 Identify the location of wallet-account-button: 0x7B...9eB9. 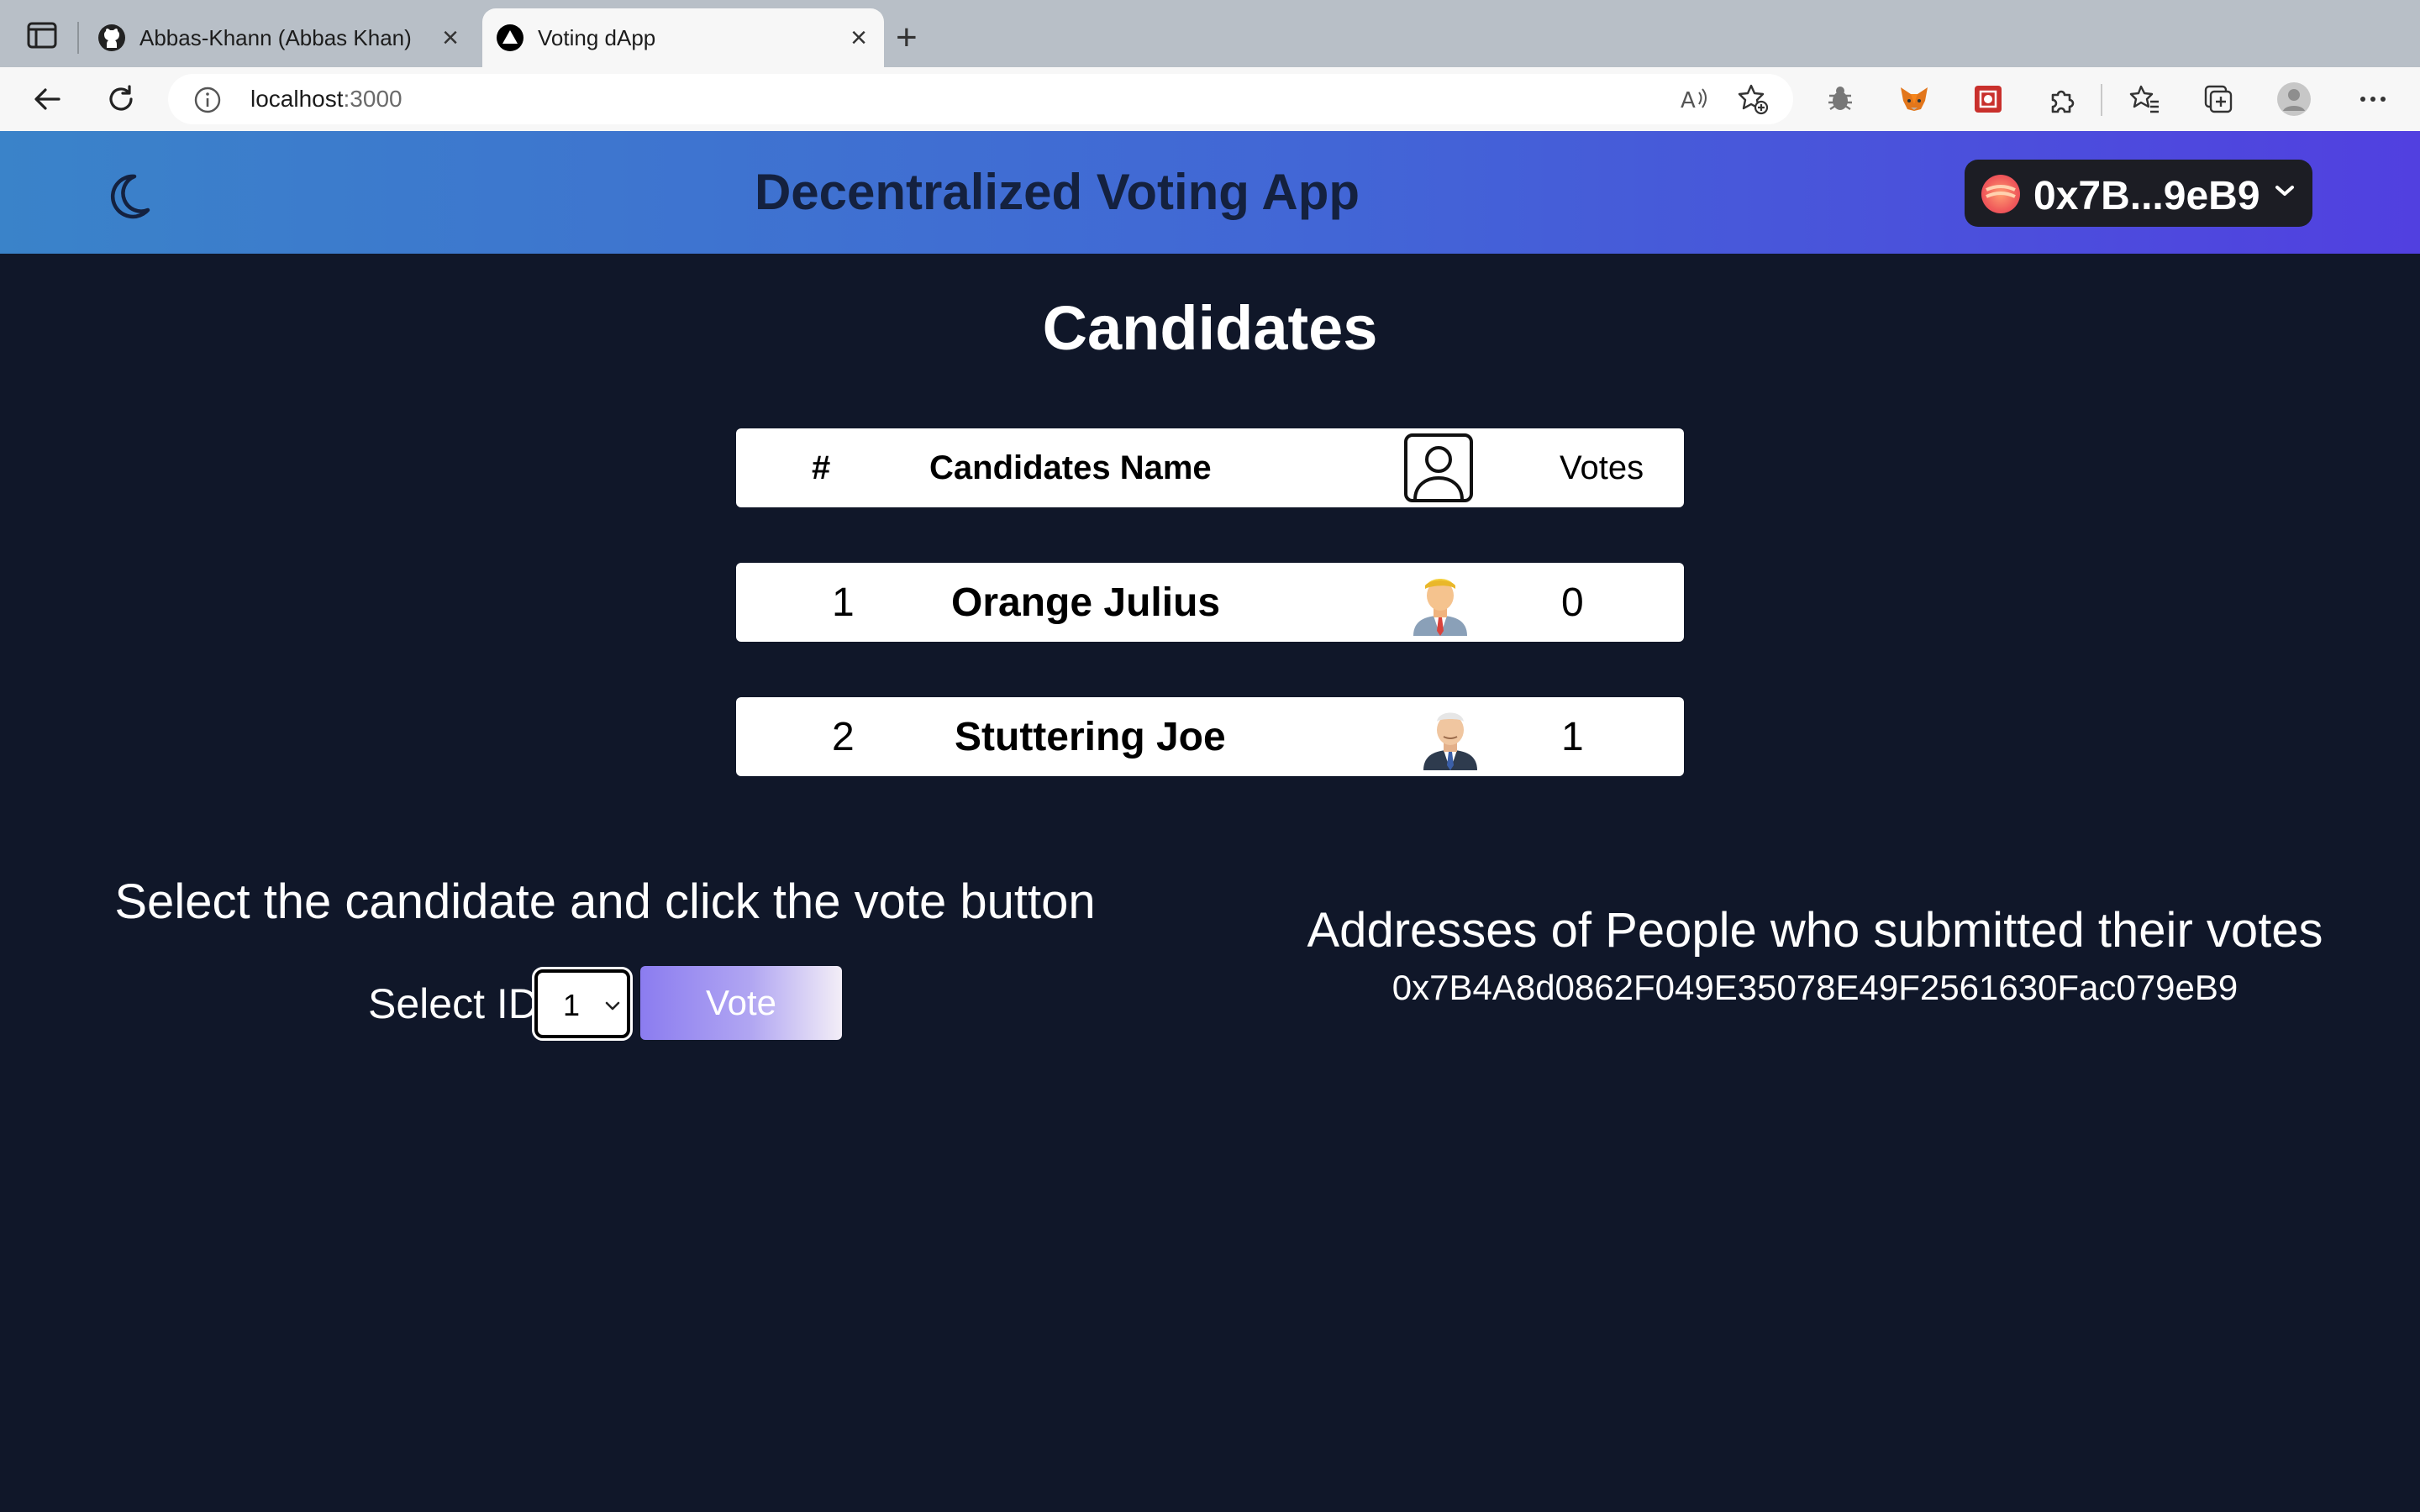
(2139, 193).